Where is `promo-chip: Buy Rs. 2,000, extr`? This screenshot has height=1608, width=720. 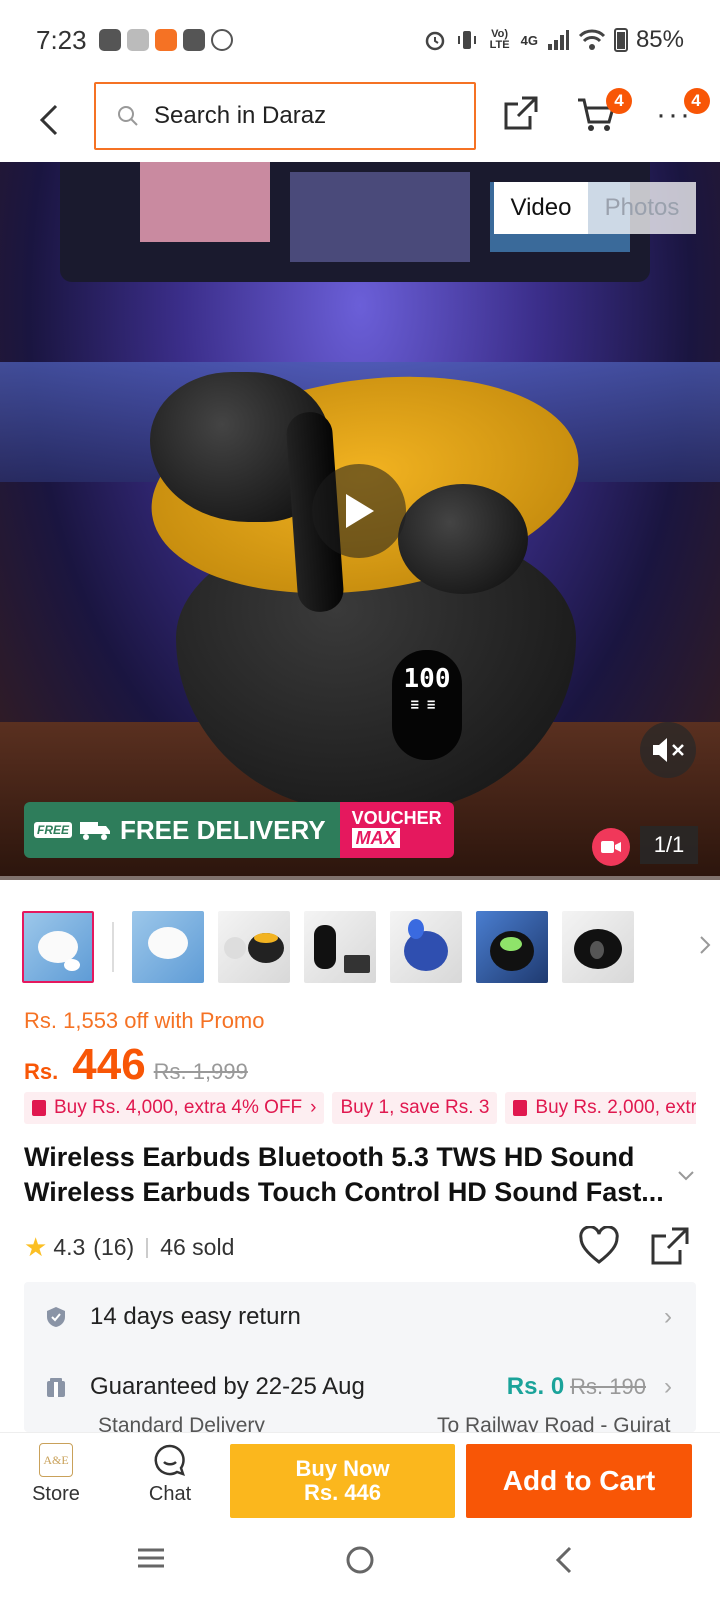
promo-chip: Buy Rs. 2,000, extr is located at coordinates (600, 1108).